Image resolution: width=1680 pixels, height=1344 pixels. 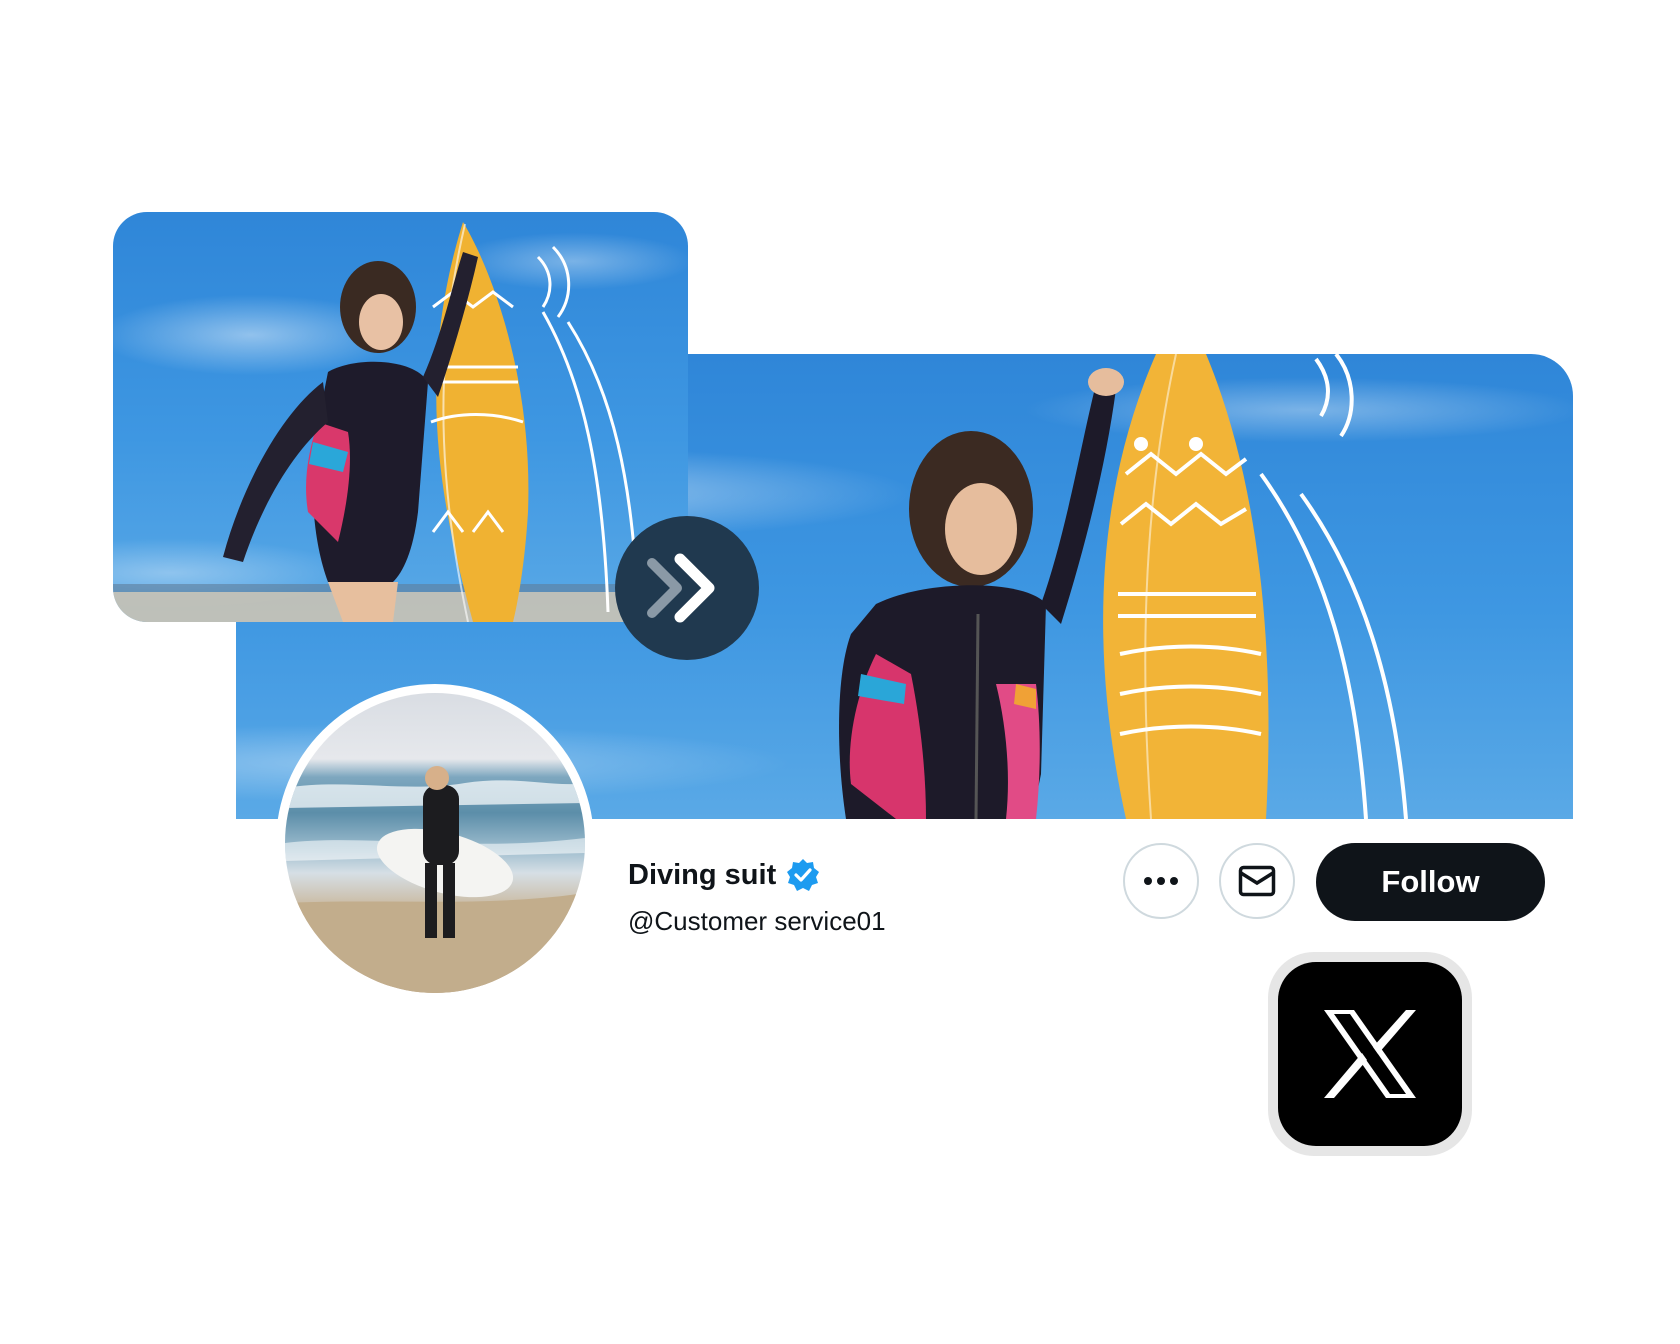 I want to click on avatar, so click(x=435, y=843).